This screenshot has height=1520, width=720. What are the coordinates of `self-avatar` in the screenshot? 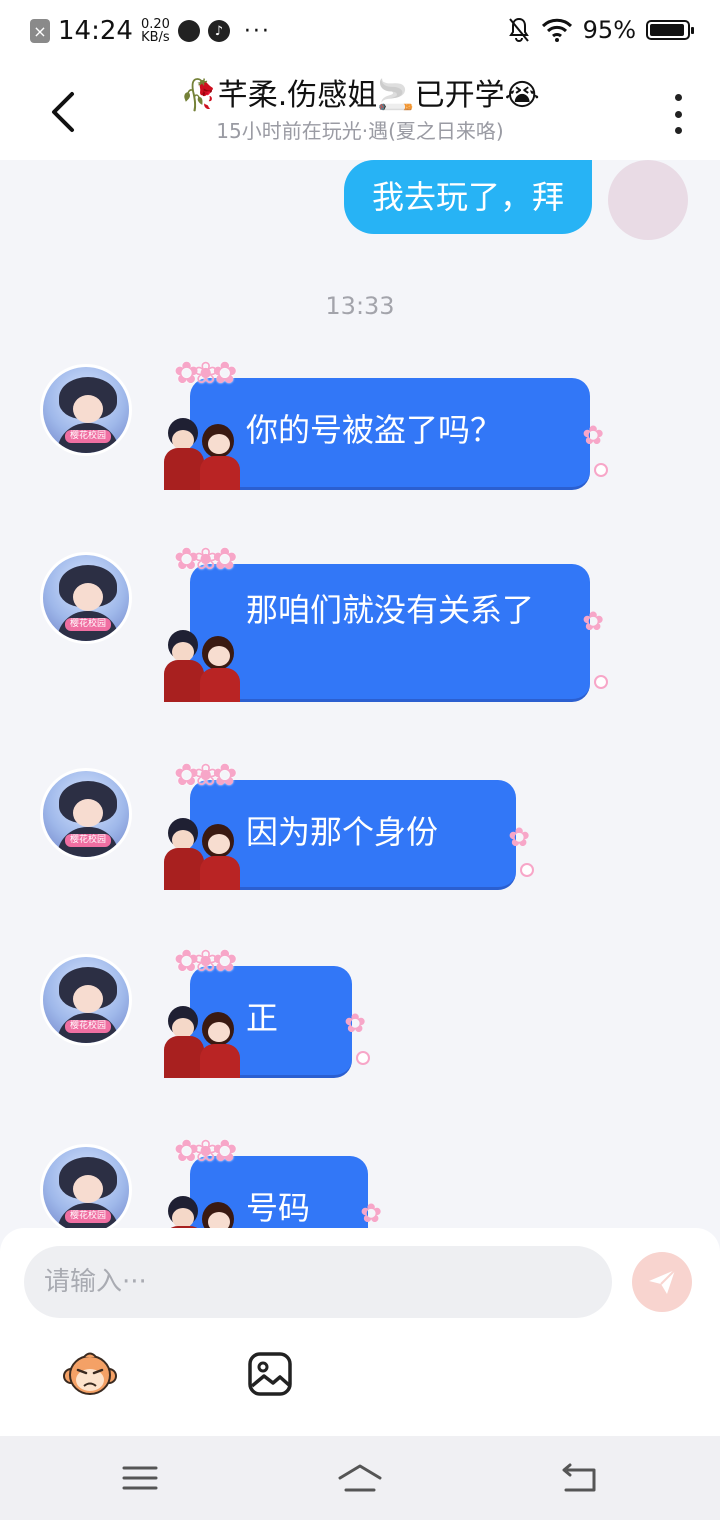 It's located at (648, 200).